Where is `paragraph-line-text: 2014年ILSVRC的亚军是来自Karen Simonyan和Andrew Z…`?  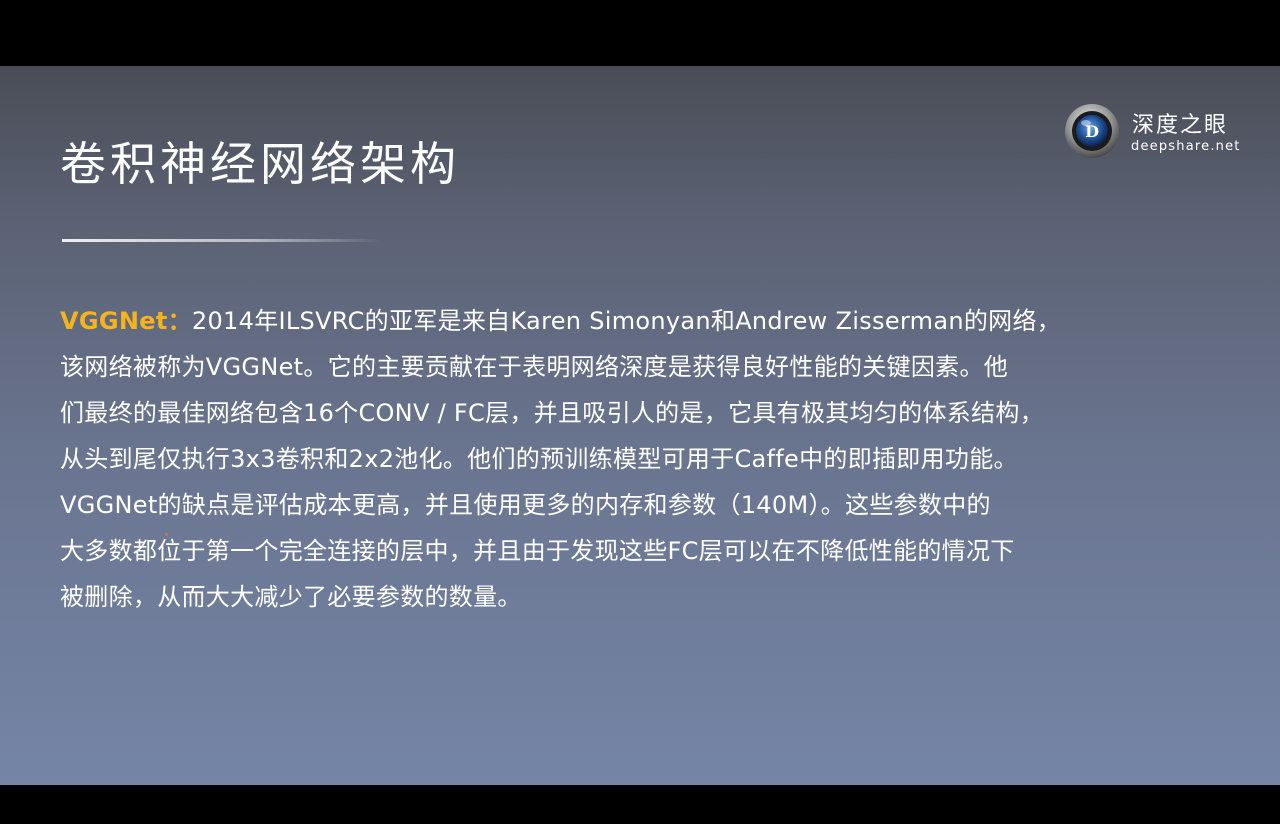 paragraph-line-text: 2014年ILSVRC的亚军是来自Karen Simonyan和Andrew Z… is located at coordinates (626, 321).